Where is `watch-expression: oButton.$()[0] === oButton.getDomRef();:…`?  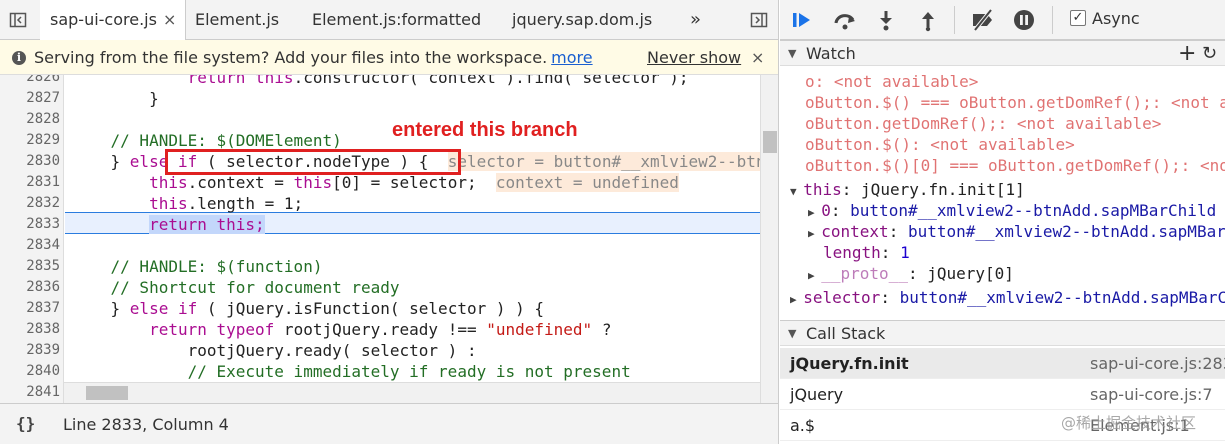 watch-expression: oButton.$()[0] === oButton.getDomRef();:… is located at coordinates (1015, 165).